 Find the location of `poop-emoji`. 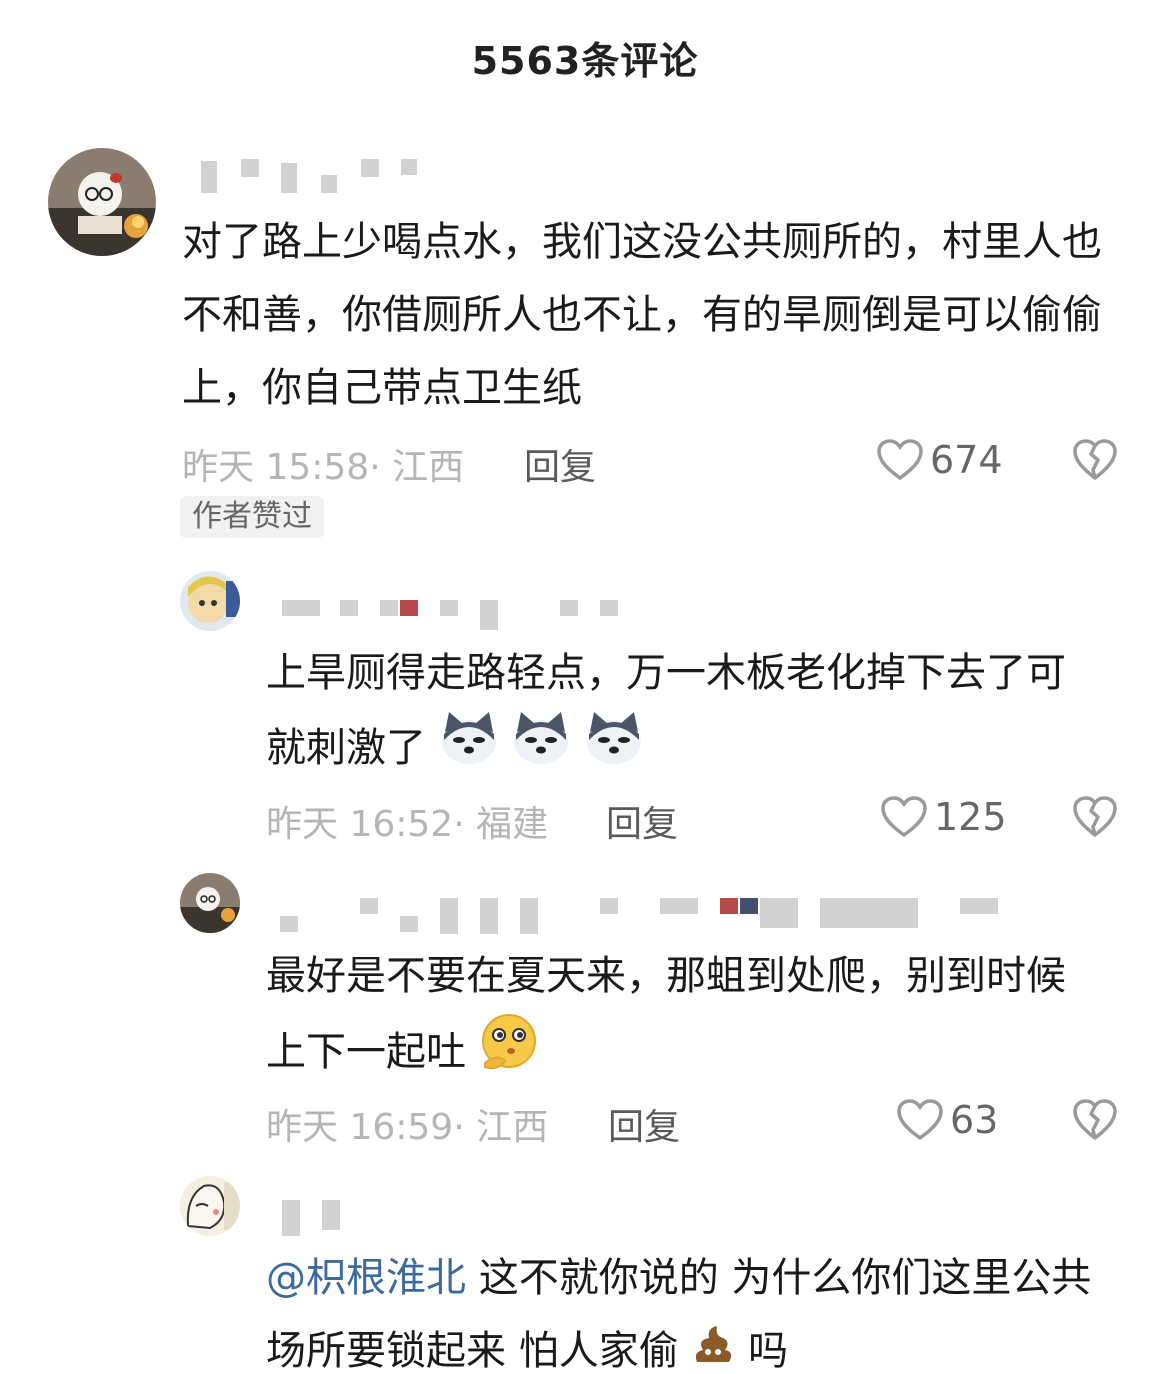

poop-emoji is located at coordinates (713, 1345).